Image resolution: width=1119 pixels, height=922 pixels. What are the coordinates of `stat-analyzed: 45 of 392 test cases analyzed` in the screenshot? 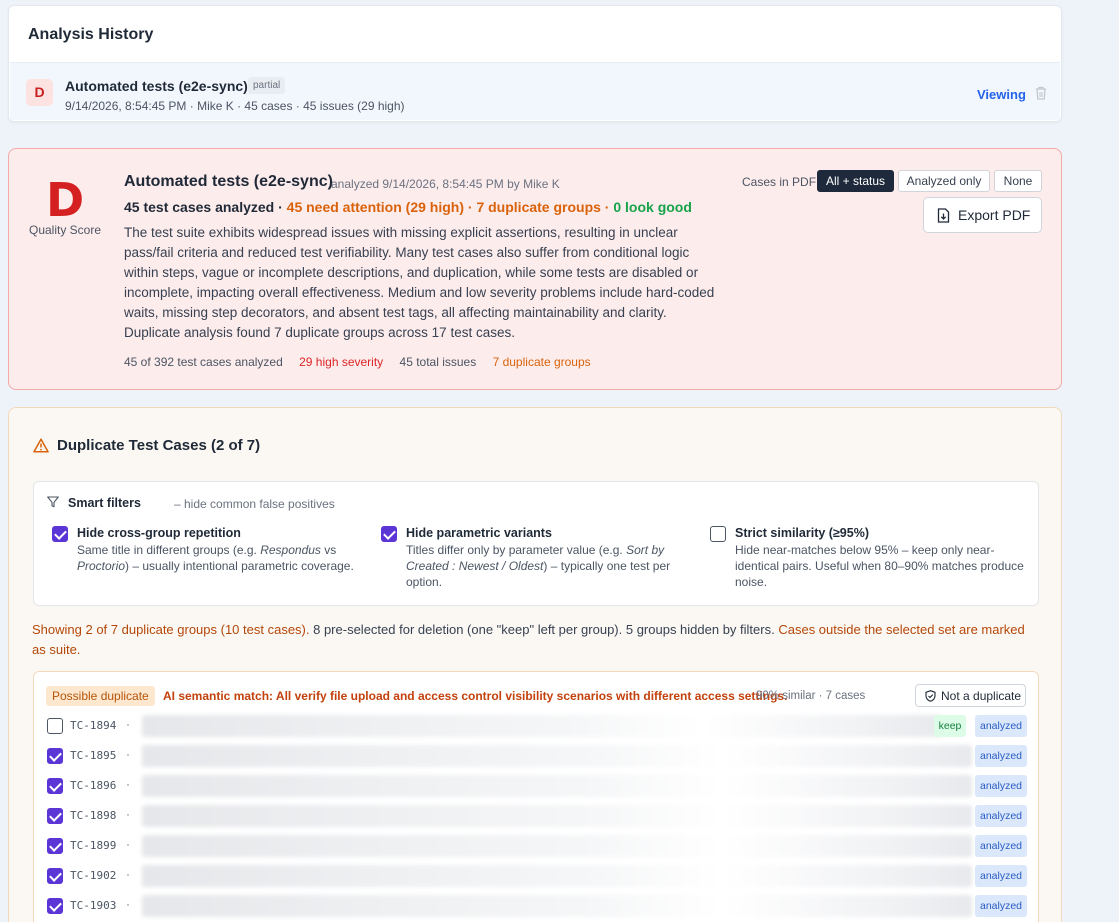 It's located at (203, 362).